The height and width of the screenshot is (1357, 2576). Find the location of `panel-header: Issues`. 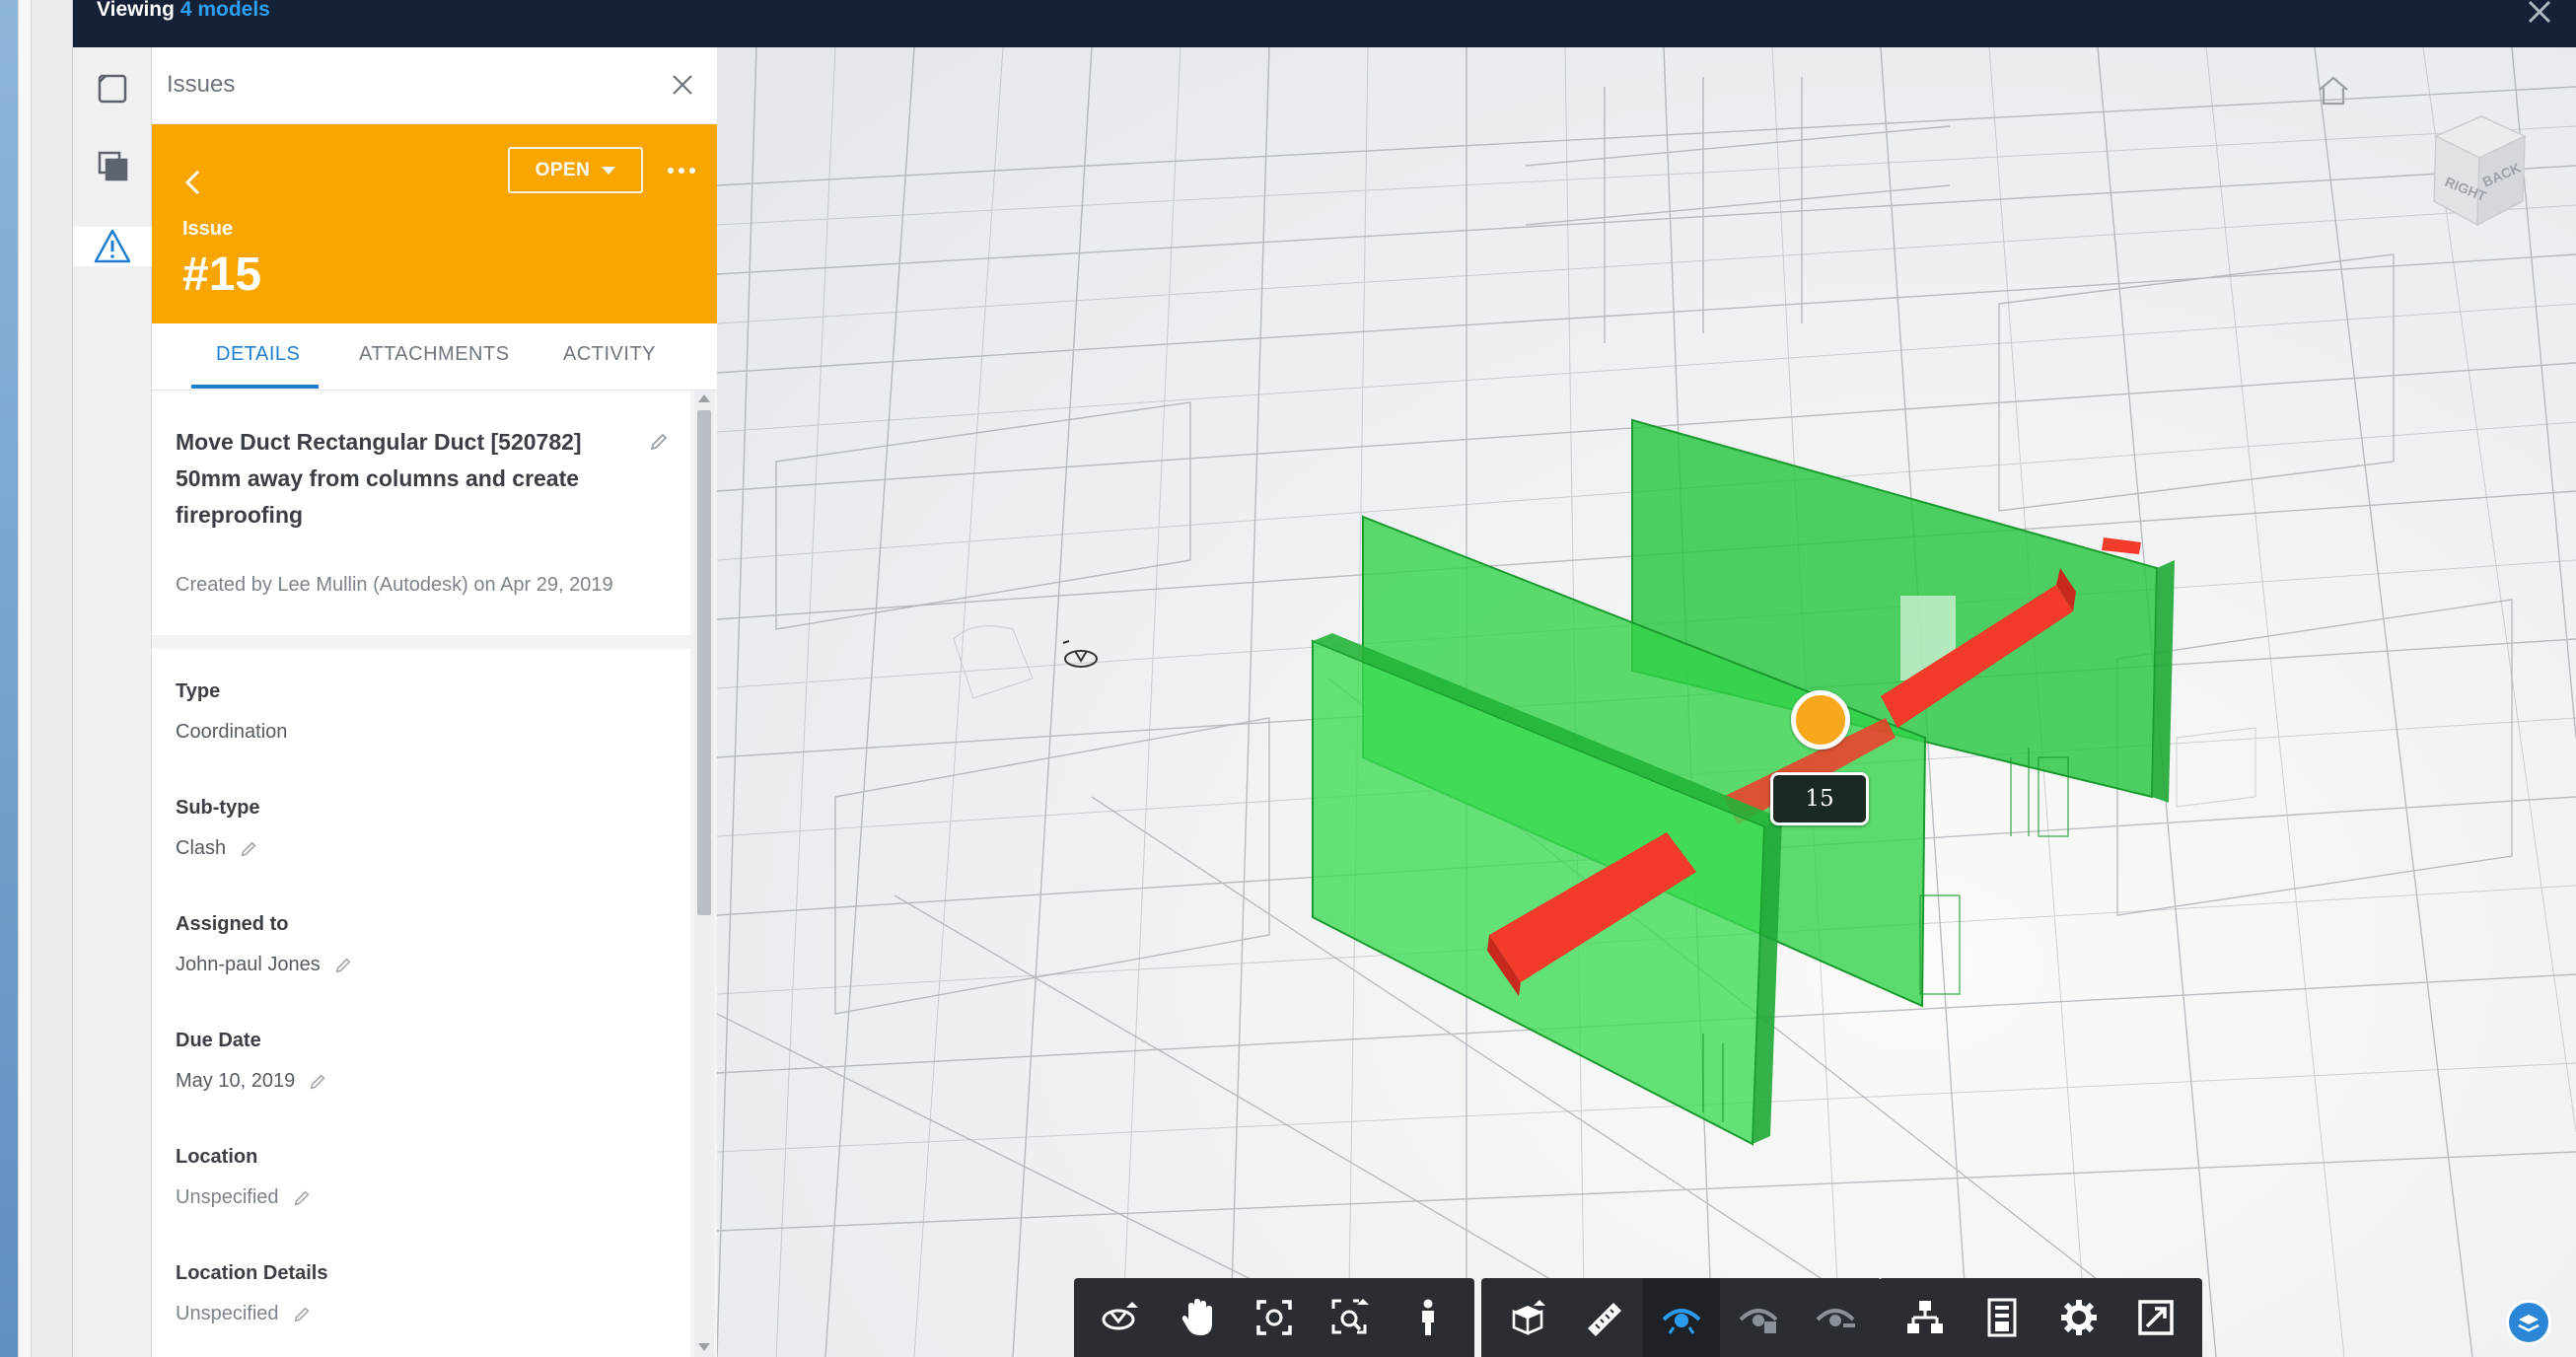

panel-header: Issues is located at coordinates (434, 85).